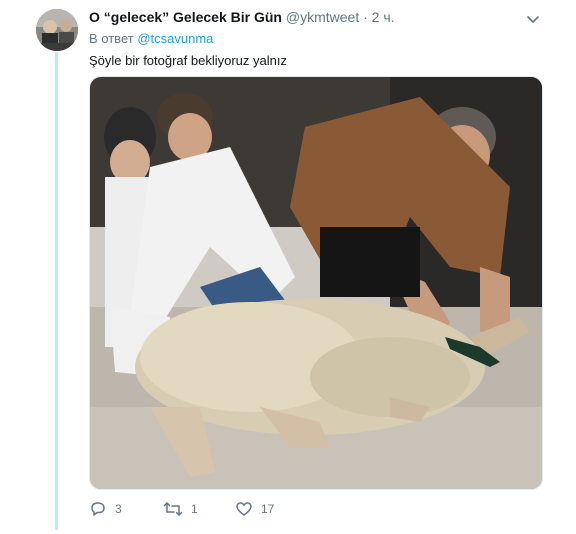 This screenshot has height=534, width=576. What do you see at coordinates (98, 509) in the screenshot?
I see `reply-icon` at bounding box center [98, 509].